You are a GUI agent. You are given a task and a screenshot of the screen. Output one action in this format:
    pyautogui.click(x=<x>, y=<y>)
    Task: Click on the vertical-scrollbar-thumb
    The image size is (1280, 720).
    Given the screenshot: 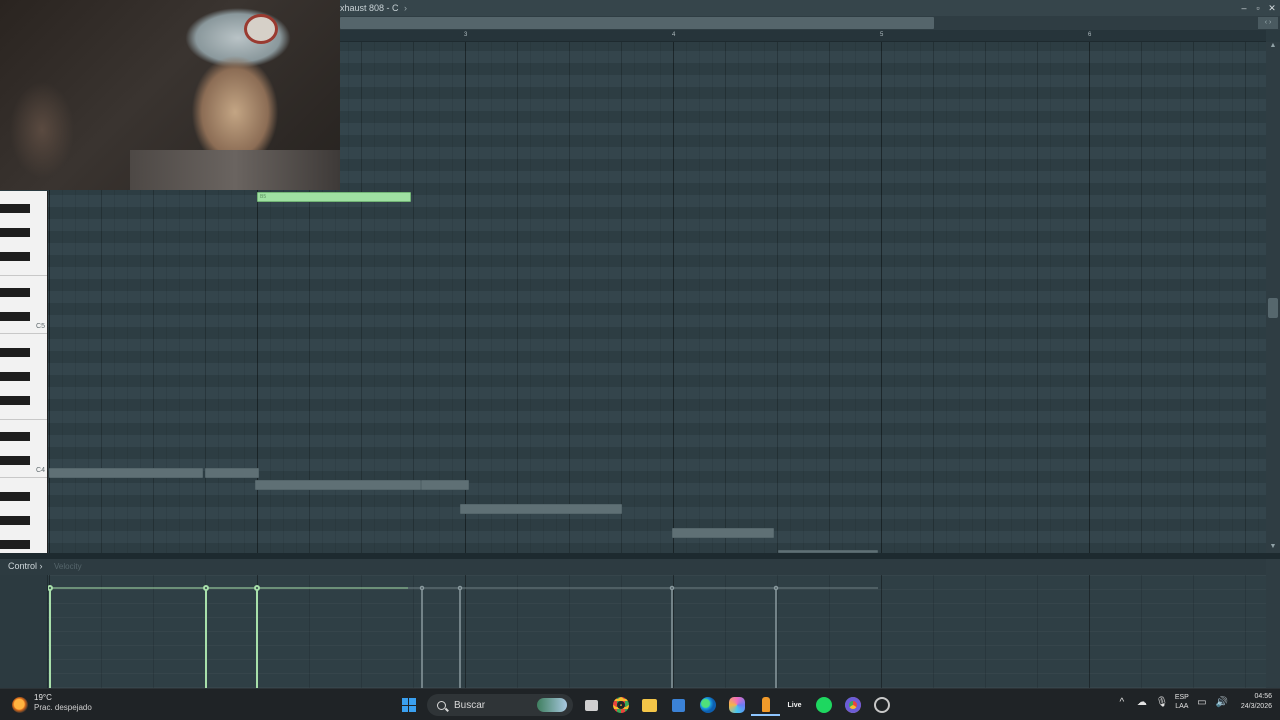 What is the action you would take?
    pyautogui.click(x=1273, y=308)
    